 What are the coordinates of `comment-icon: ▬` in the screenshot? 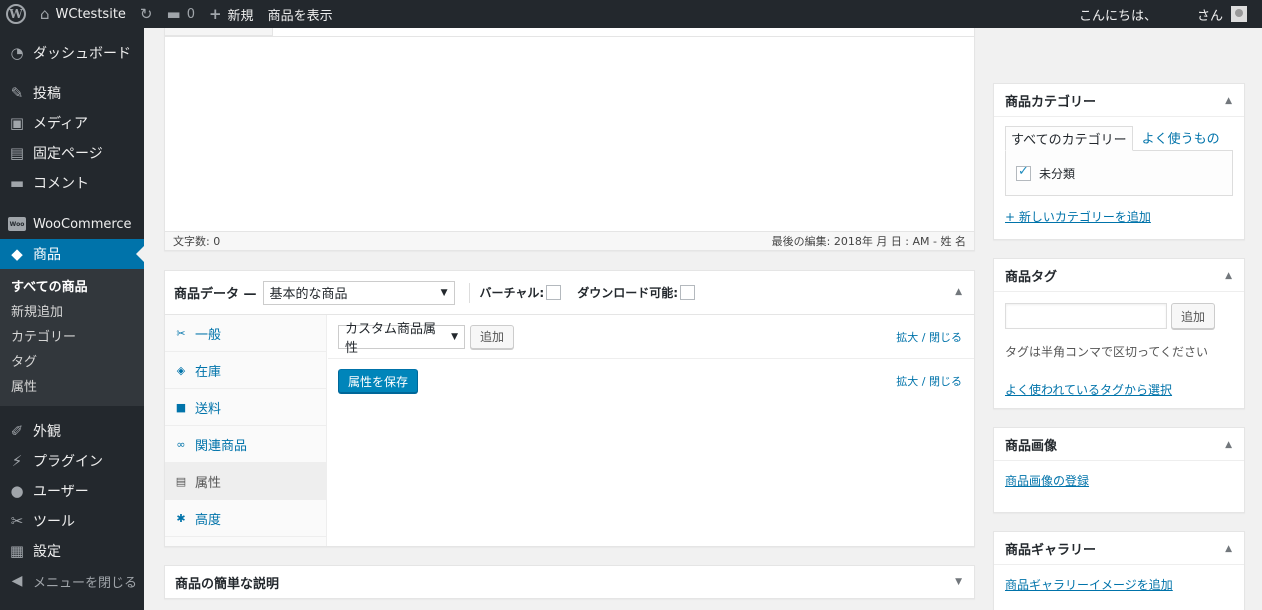 It's located at (17, 183).